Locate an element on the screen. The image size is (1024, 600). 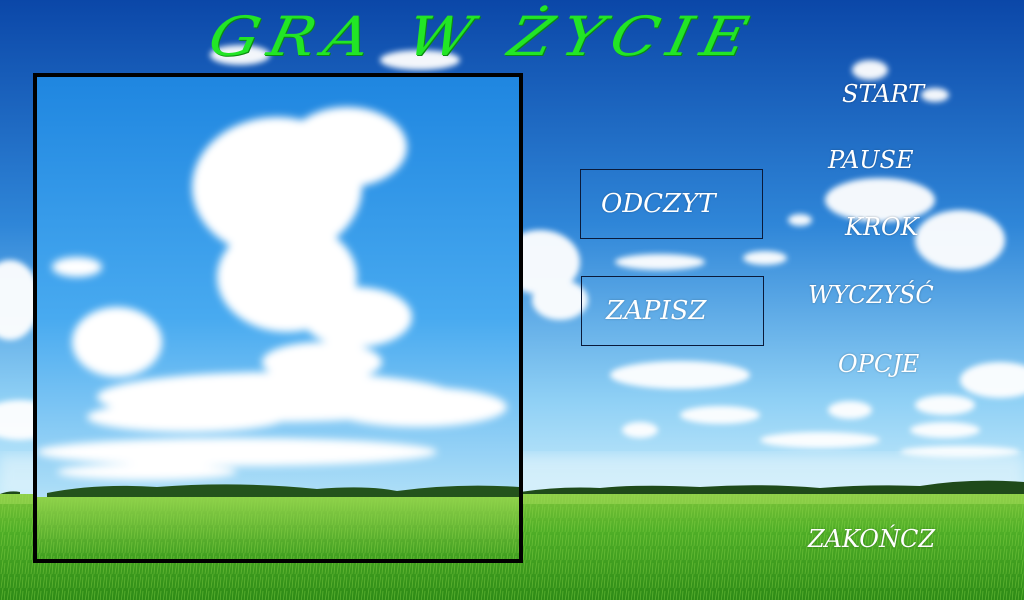
step-button: KROK is located at coordinates (882, 227).